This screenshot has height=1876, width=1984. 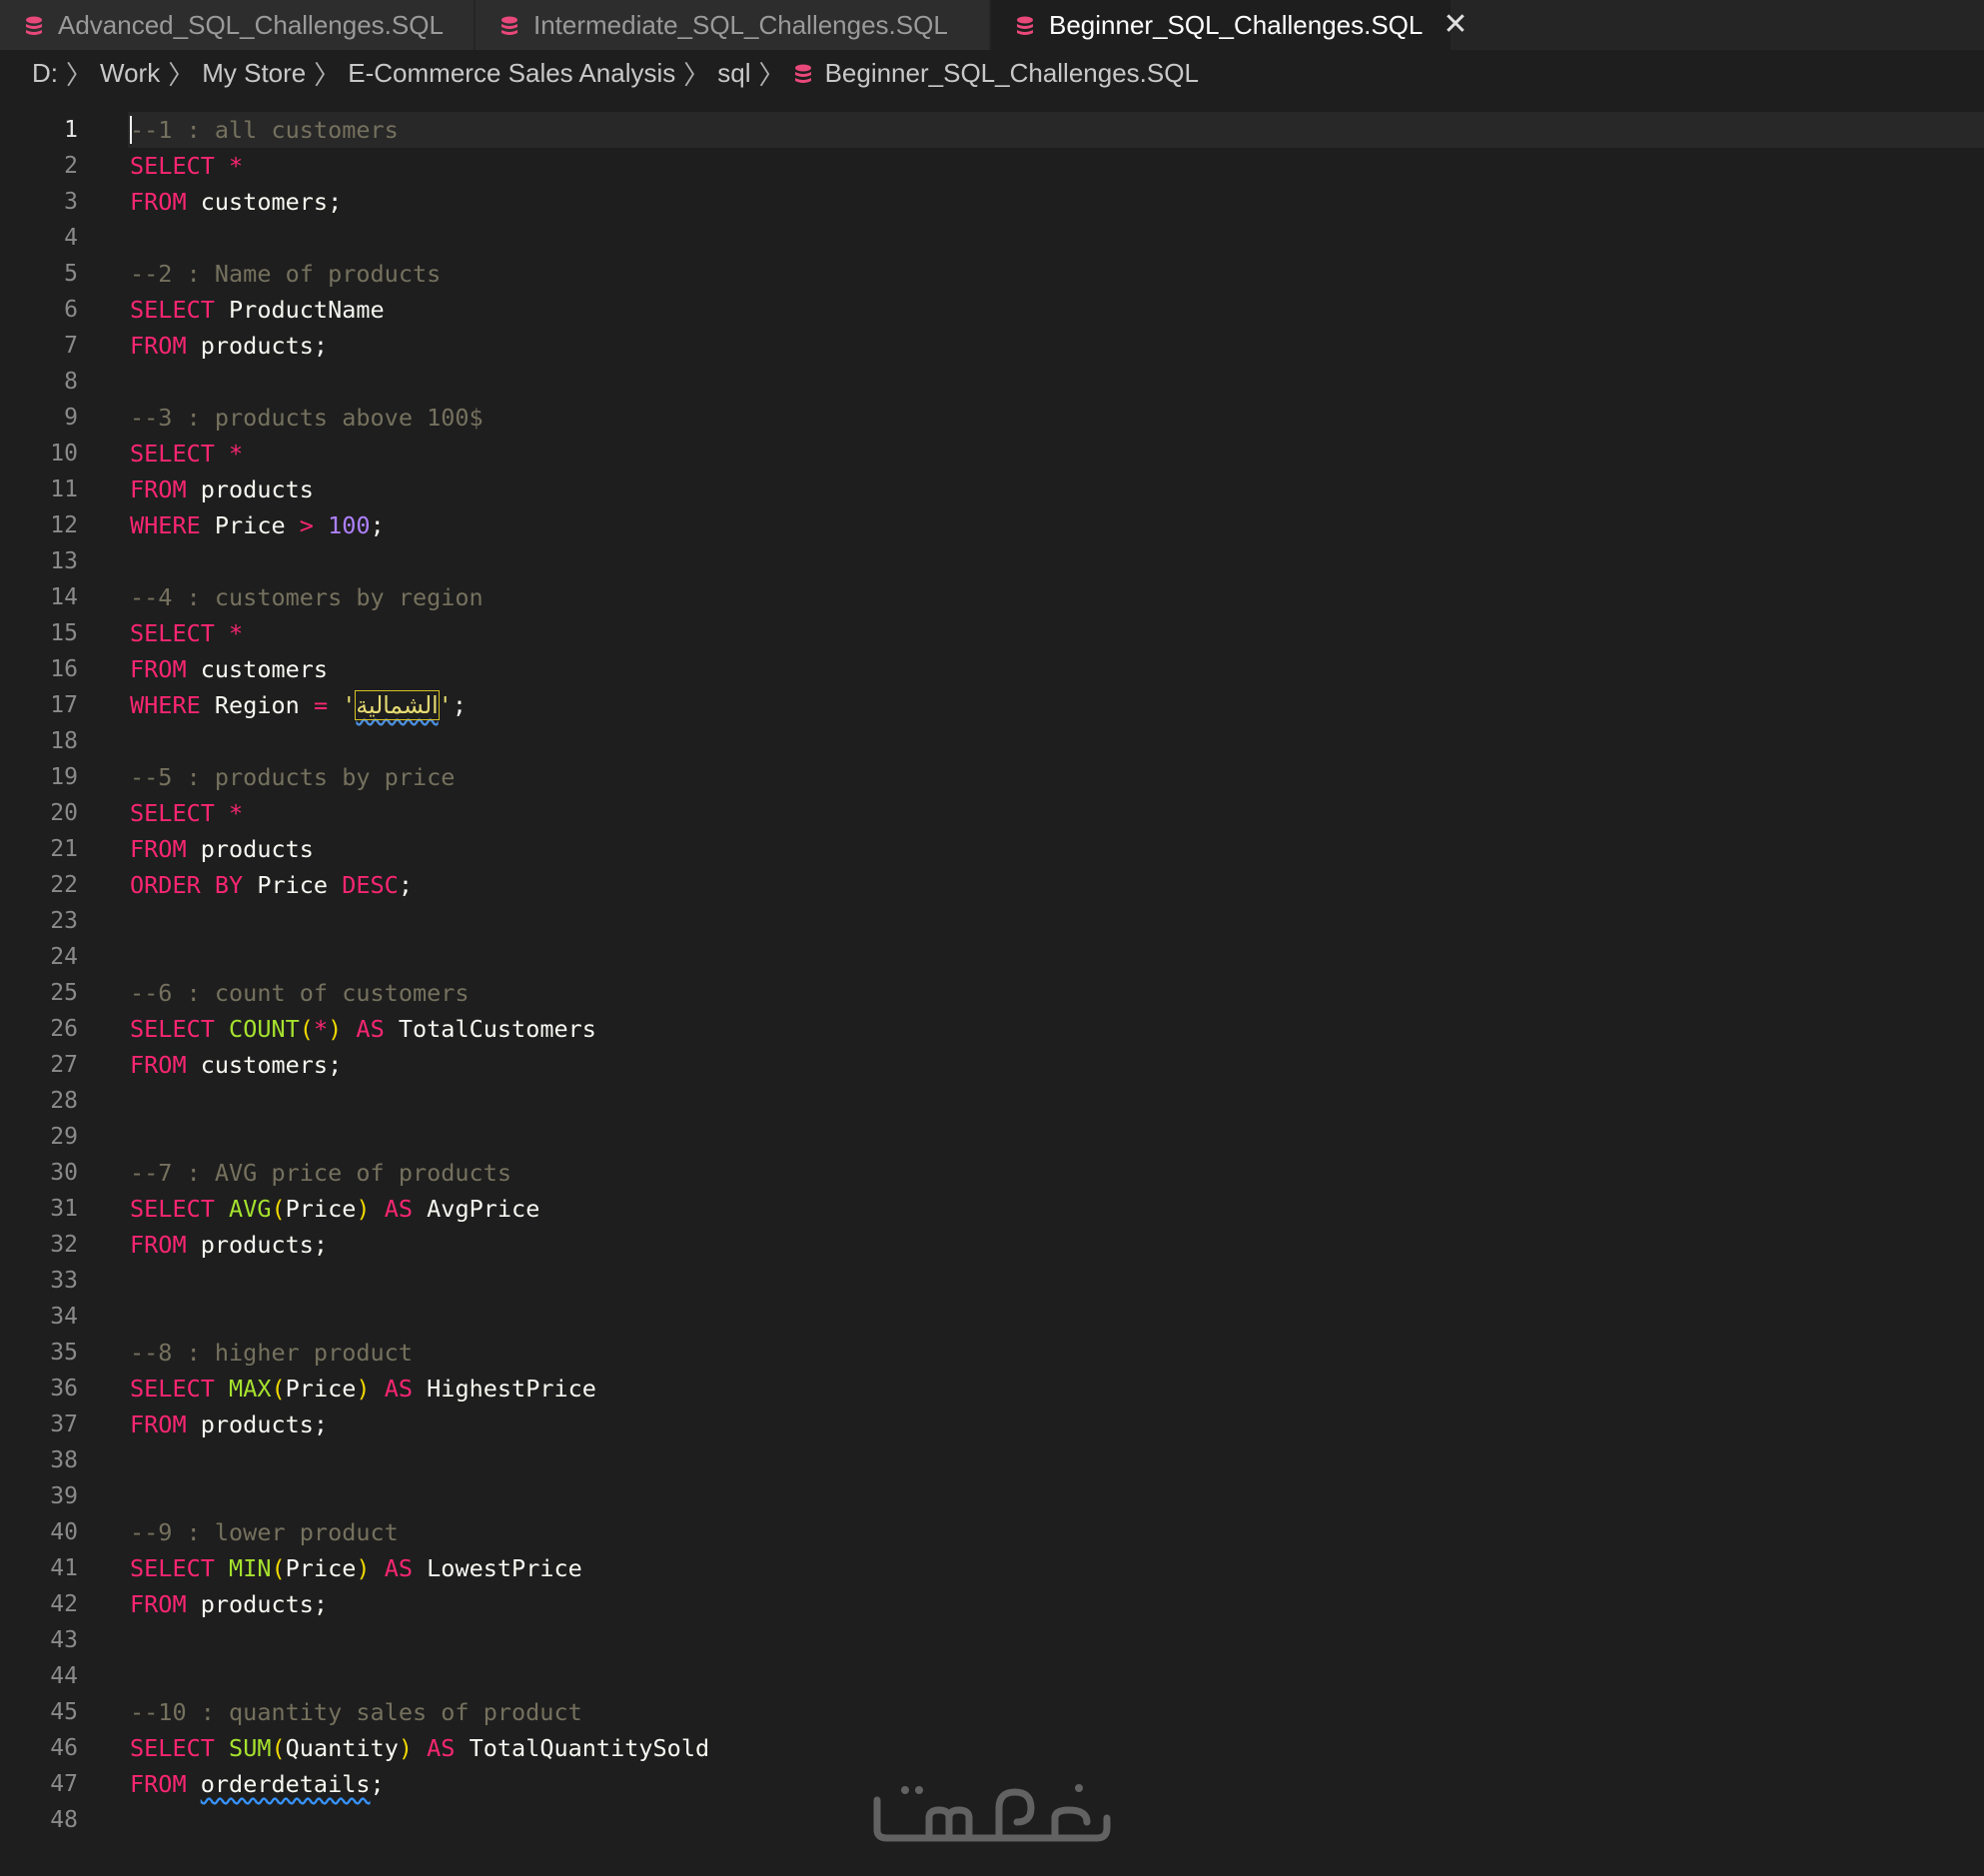 What do you see at coordinates (511, 74) in the screenshot?
I see `breadcrumb-item-project: E-Commerce Sales Analysis` at bounding box center [511, 74].